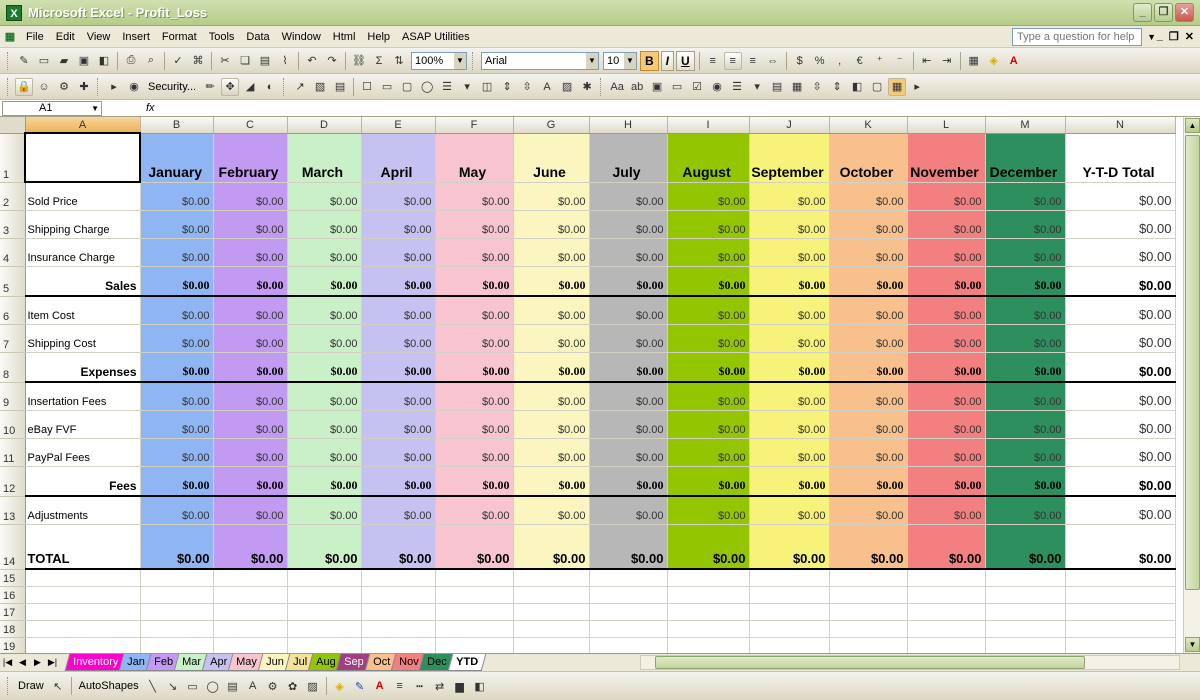  What do you see at coordinates (83, 510) in the screenshot?
I see `row-label: Adjustments` at bounding box center [83, 510].